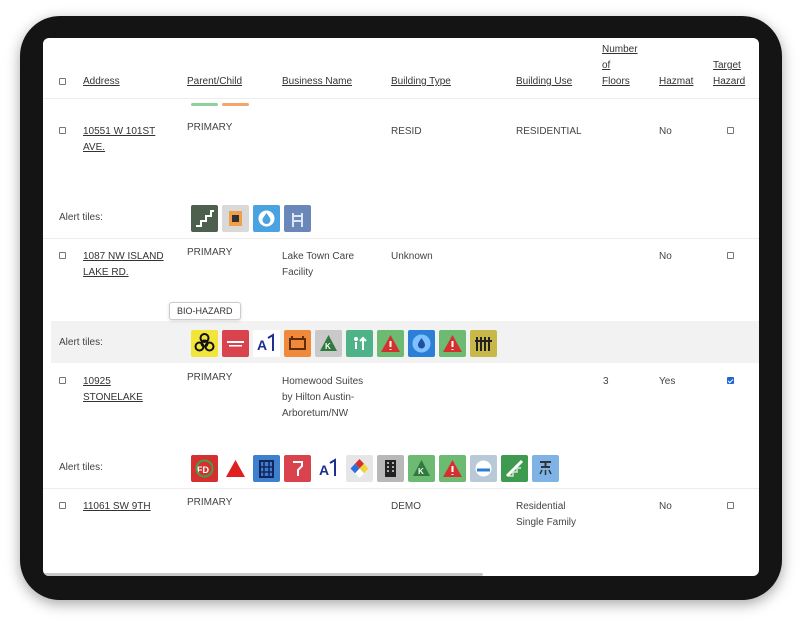  I want to click on header-floors-line: Floors, so click(616, 81).